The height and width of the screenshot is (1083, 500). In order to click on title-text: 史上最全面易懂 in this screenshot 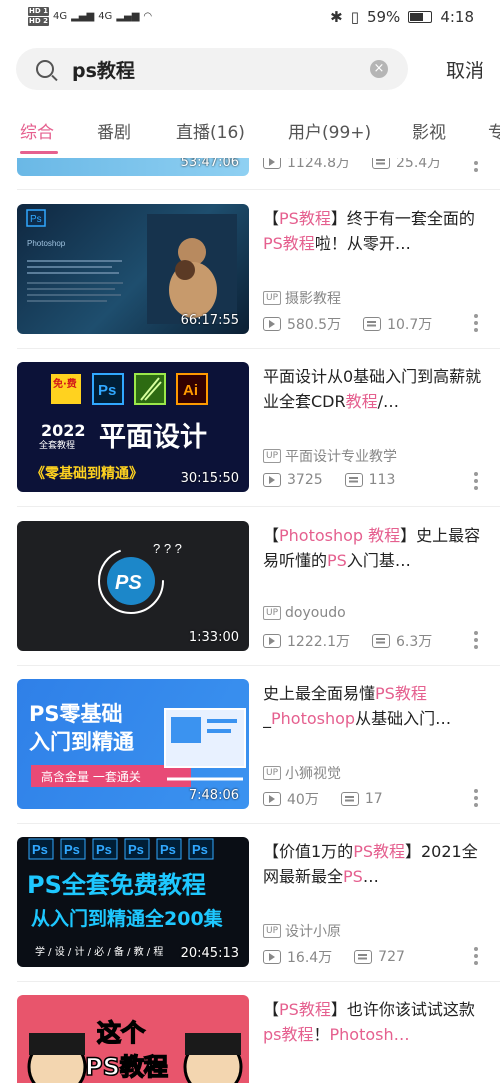, I will do `click(319, 693)`.